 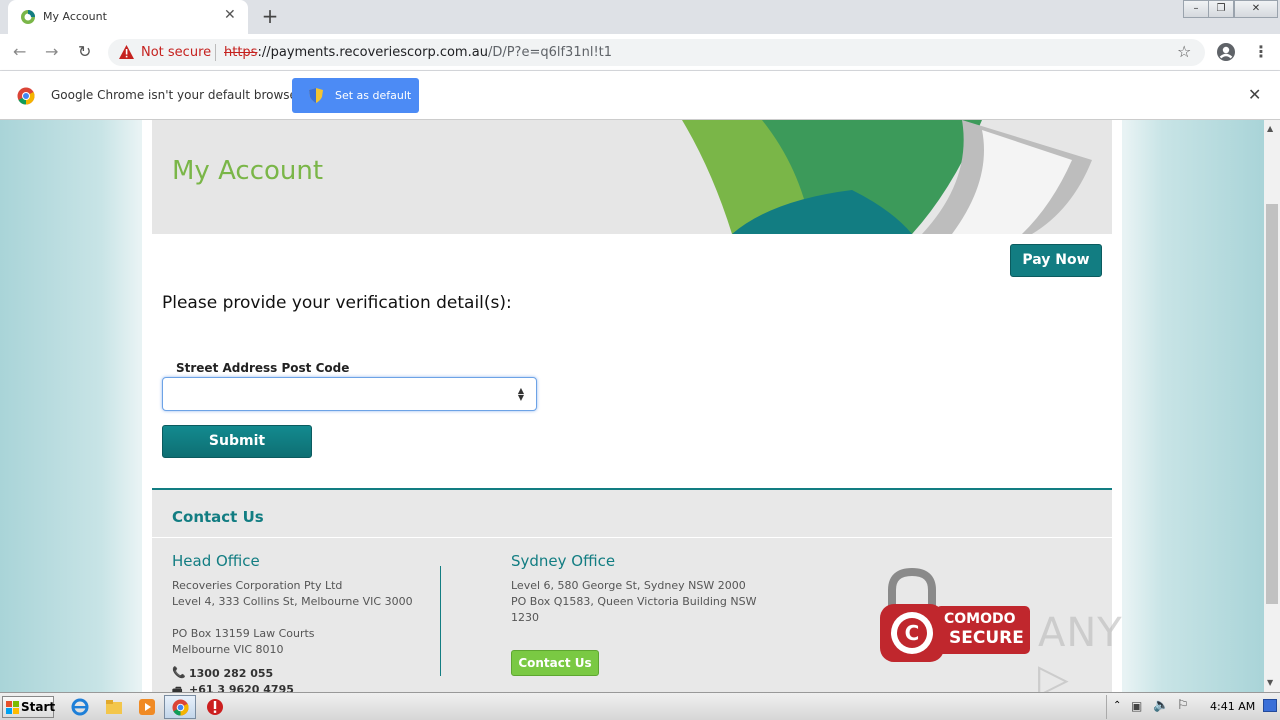 What do you see at coordinates (215, 52) in the screenshot?
I see `url-separator` at bounding box center [215, 52].